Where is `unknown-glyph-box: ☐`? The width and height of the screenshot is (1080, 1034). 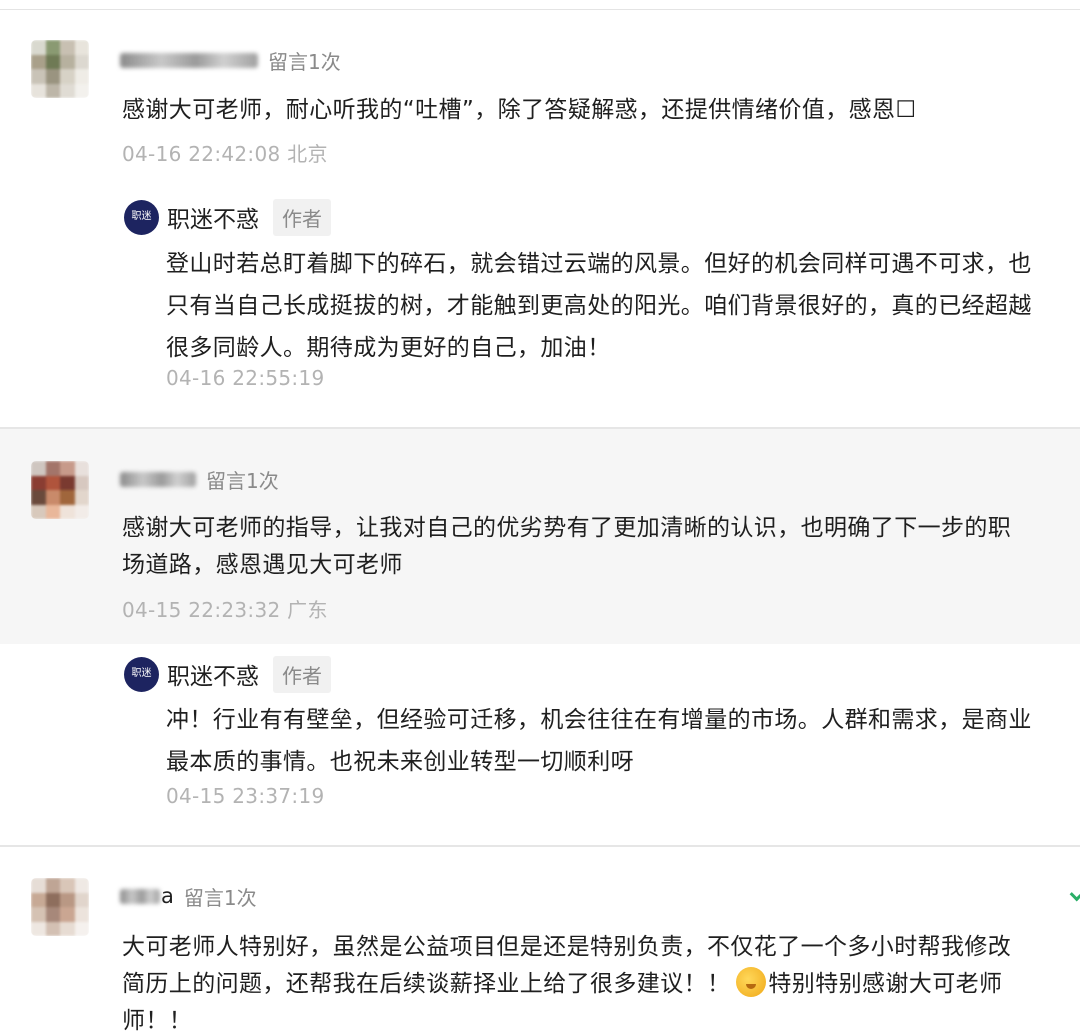 unknown-glyph-box: ☐ is located at coordinates (906, 110).